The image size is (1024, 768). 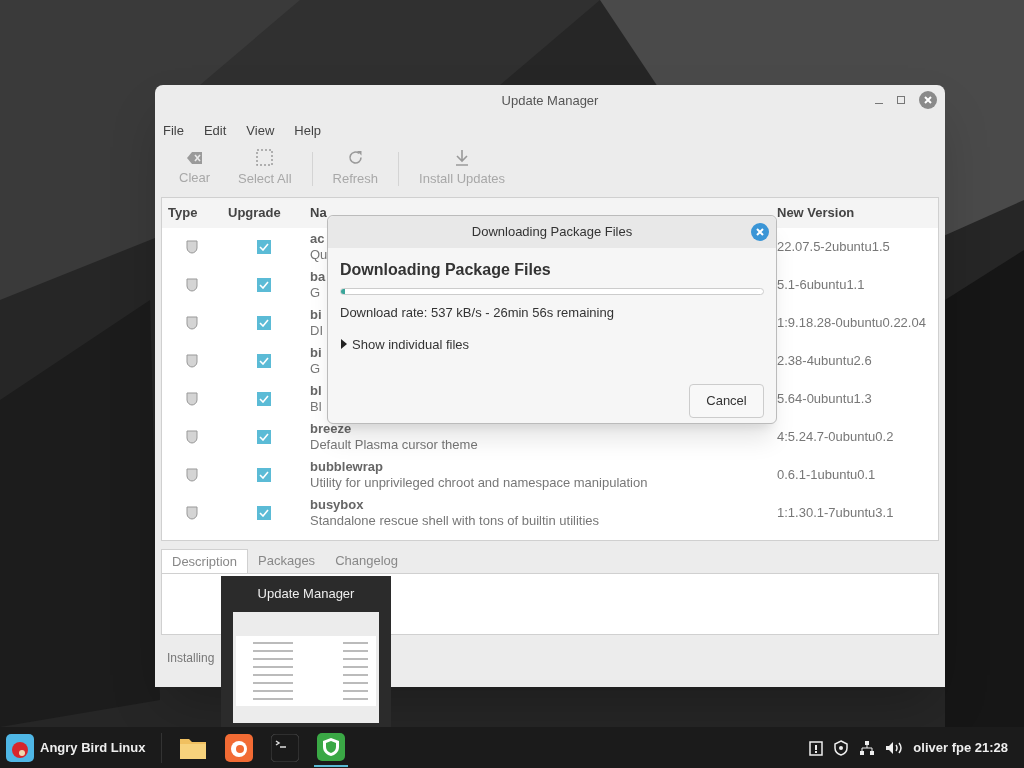 I want to click on menu-item: View, so click(x=260, y=131).